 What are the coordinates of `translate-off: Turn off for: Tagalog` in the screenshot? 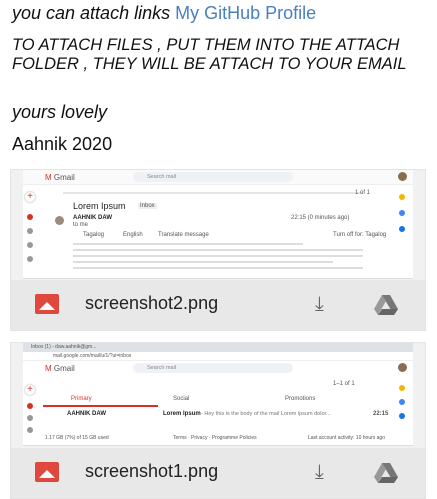 It's located at (360, 235).